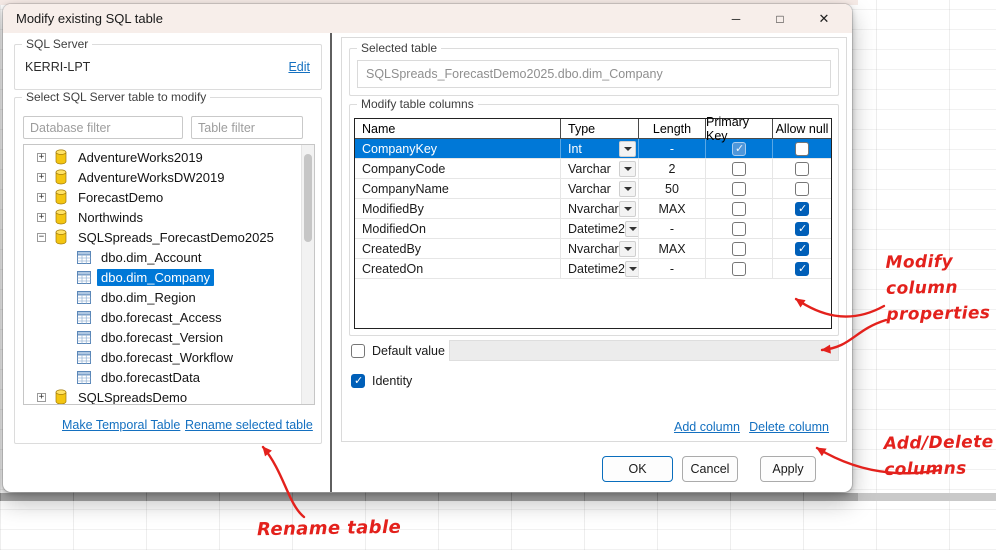 This screenshot has height=550, width=996. What do you see at coordinates (148, 297) in the screenshot?
I see `tree-item-label: dbo.dim_Region` at bounding box center [148, 297].